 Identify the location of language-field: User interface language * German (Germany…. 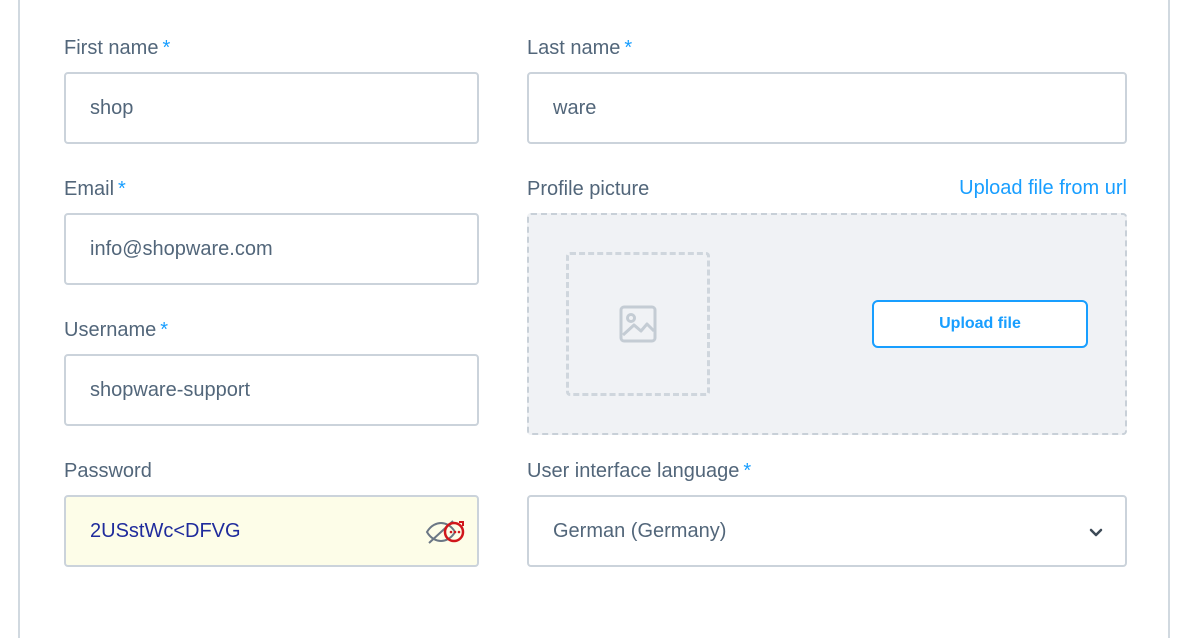
(827, 512).